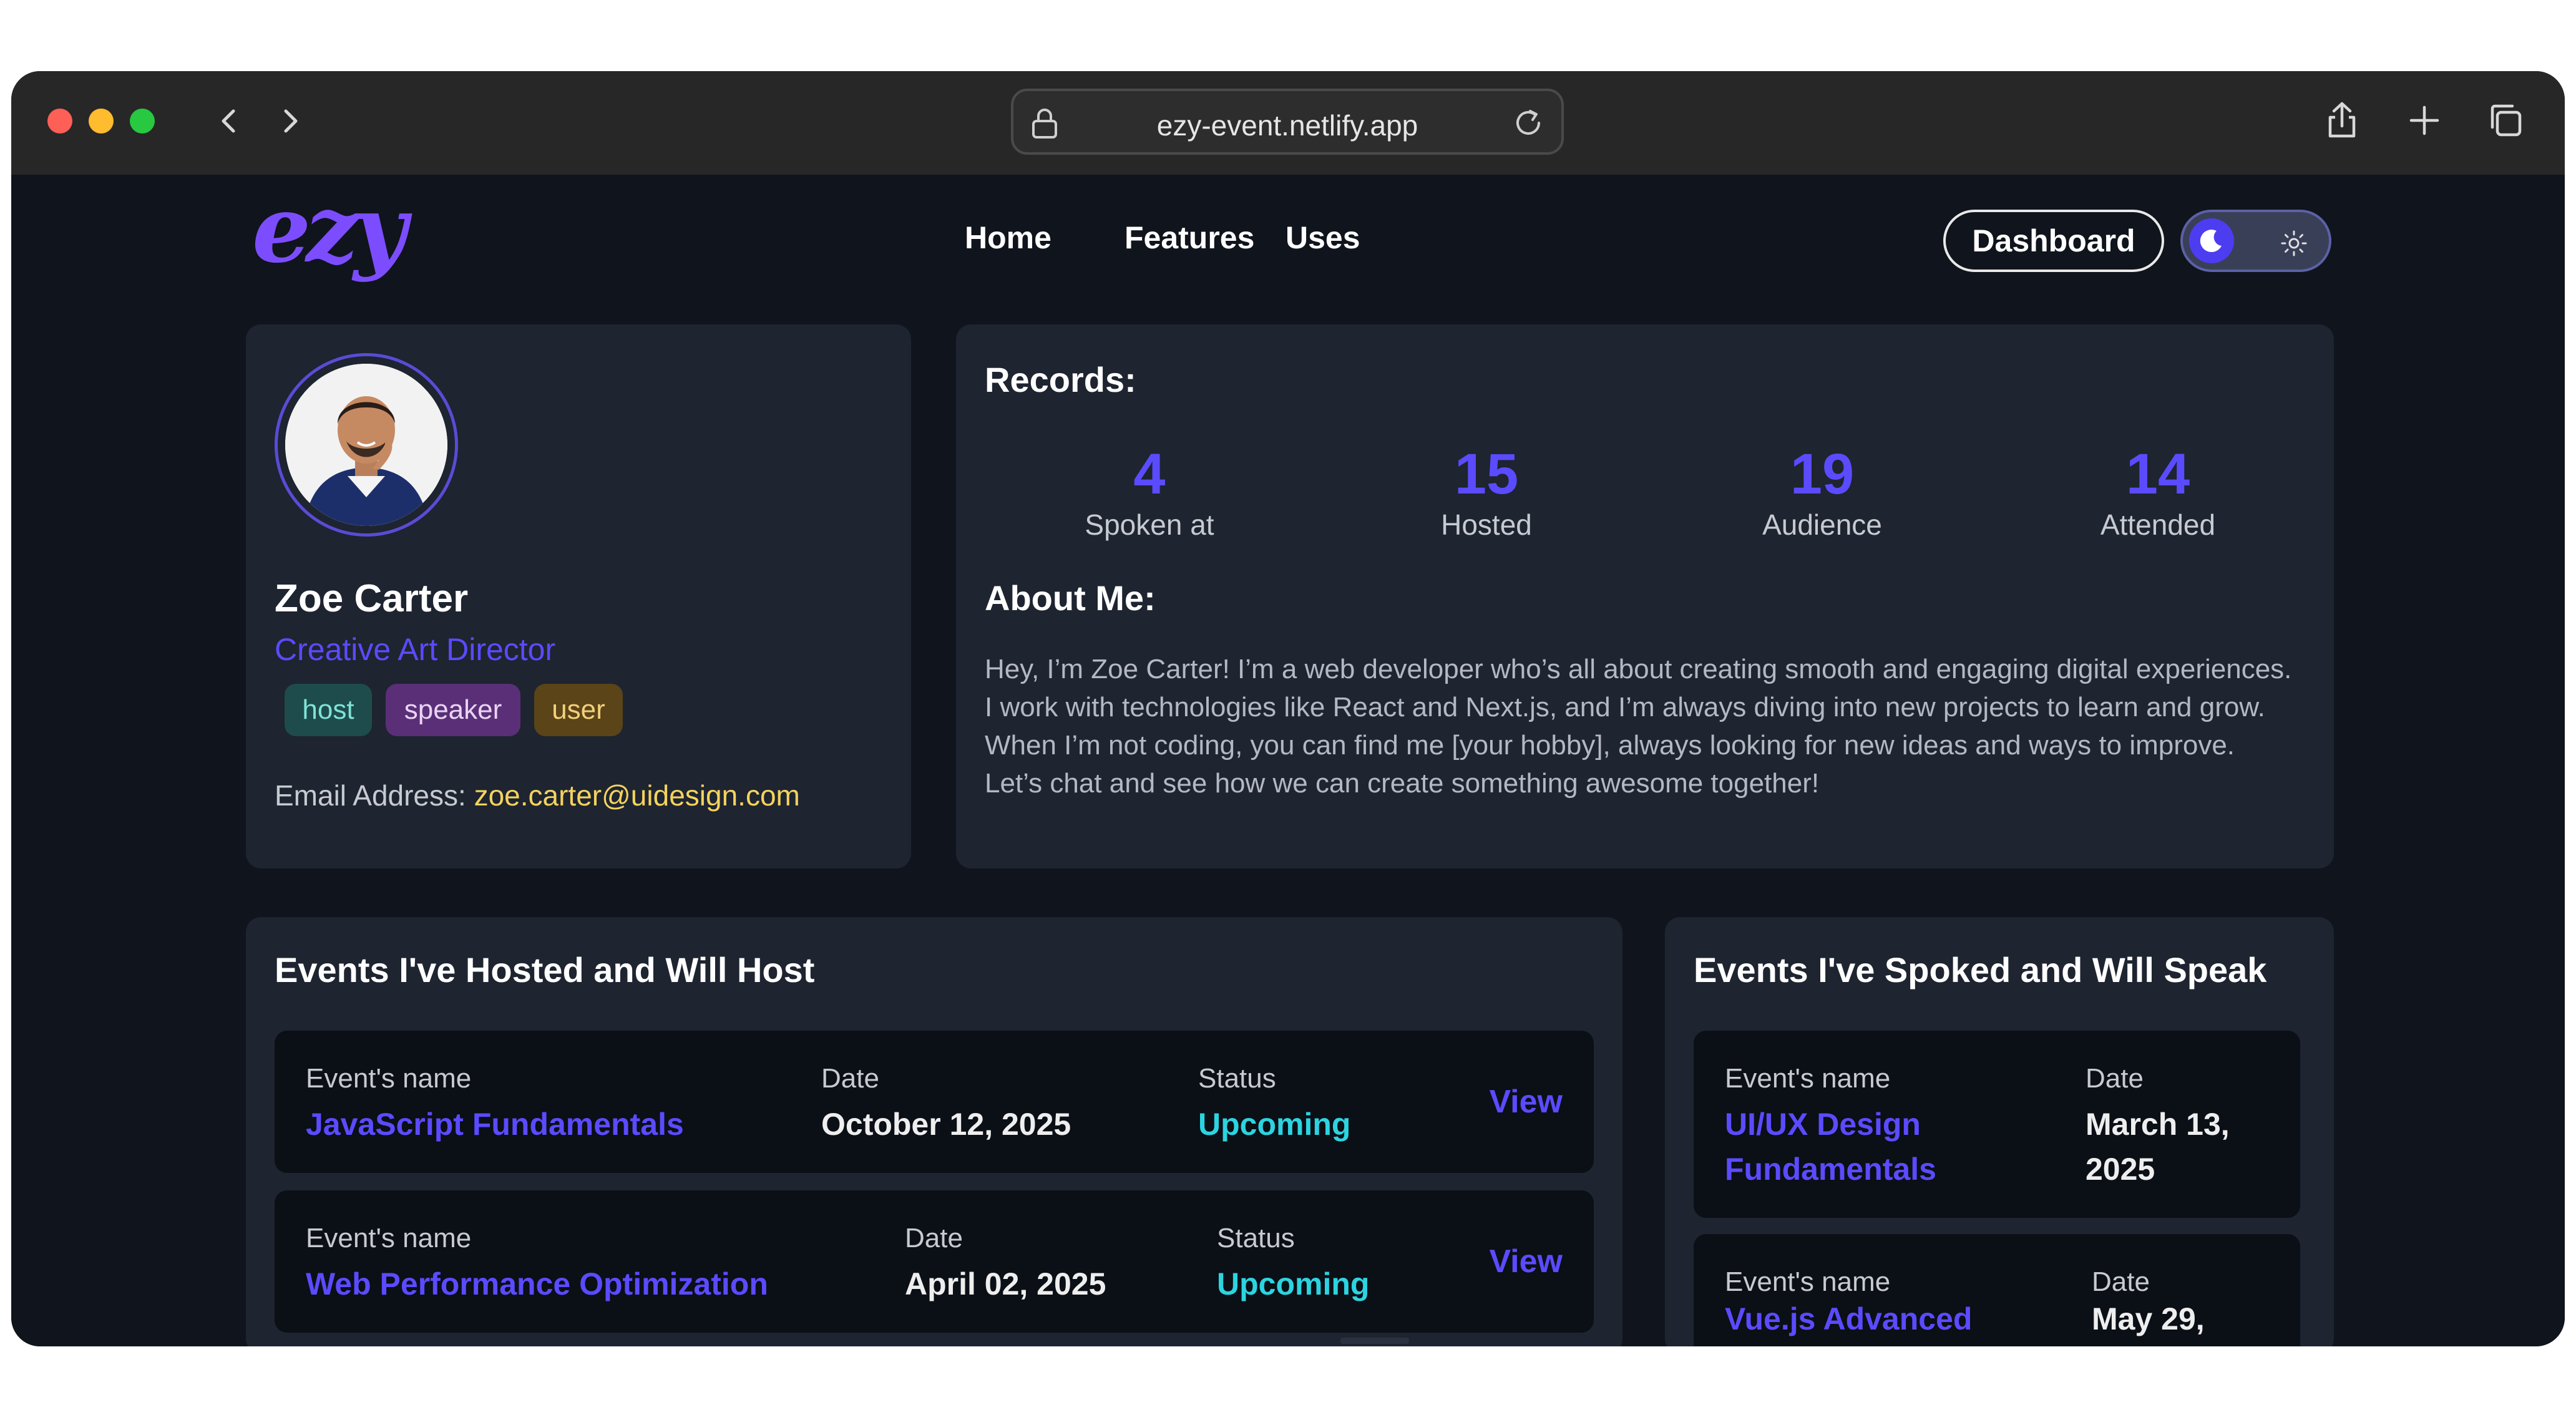 This screenshot has height=1415, width=2576. Describe the element at coordinates (1486, 524) in the screenshot. I see `stat-label: Hosted` at that location.